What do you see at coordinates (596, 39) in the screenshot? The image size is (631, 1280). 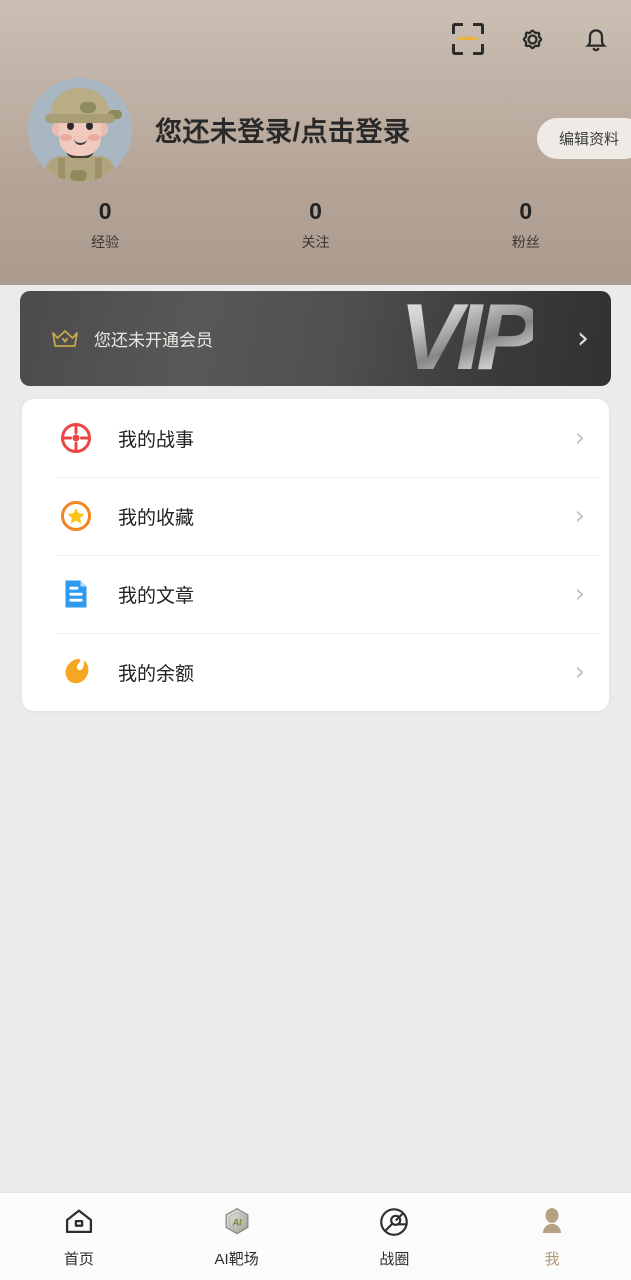 I see `bell-icon` at bounding box center [596, 39].